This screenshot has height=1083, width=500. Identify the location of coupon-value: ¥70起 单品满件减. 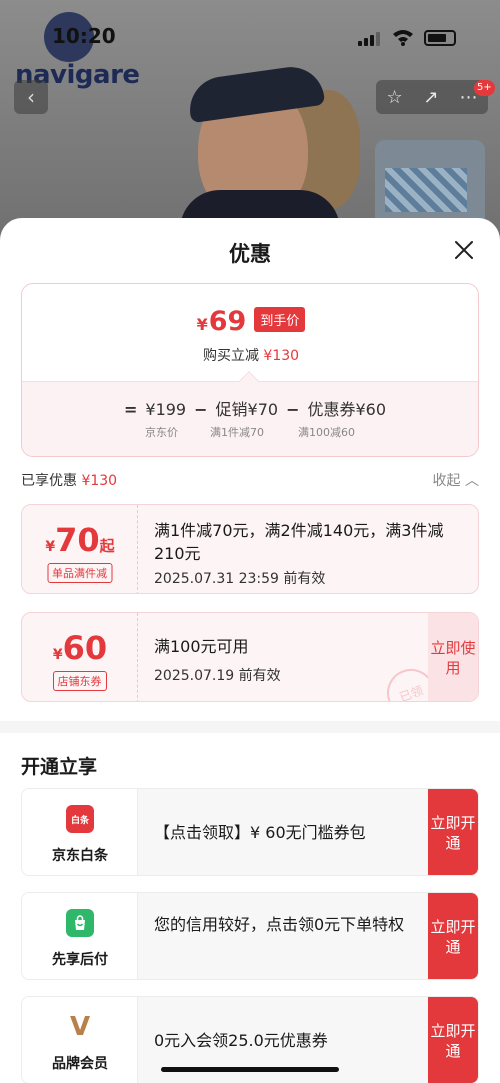
(80, 549).